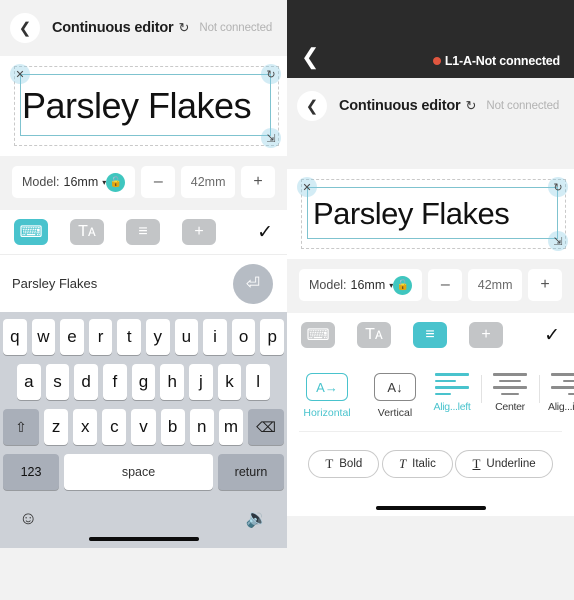 The height and width of the screenshot is (600, 574). What do you see at coordinates (115, 382) in the screenshot?
I see `key-f: f` at bounding box center [115, 382].